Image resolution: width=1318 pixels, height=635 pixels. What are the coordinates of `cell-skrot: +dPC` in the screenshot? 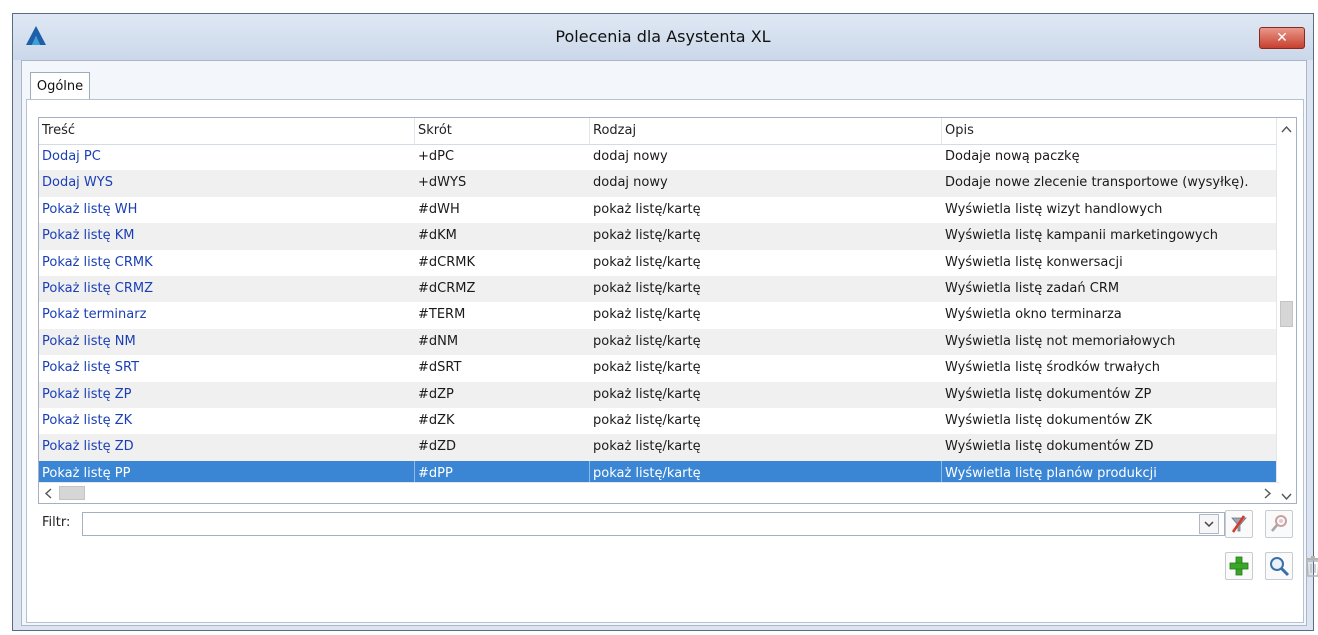 It's located at (436, 156).